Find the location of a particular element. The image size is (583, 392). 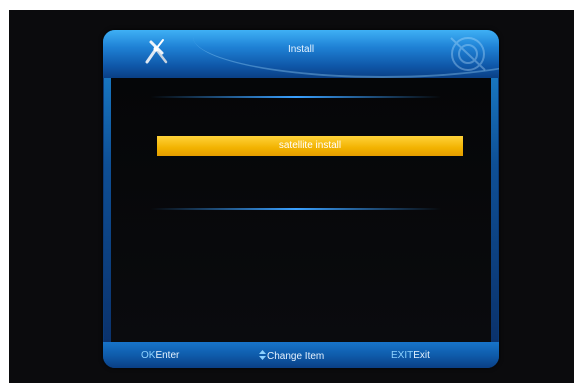

ok-hint: OKEnter is located at coordinates (160, 355).